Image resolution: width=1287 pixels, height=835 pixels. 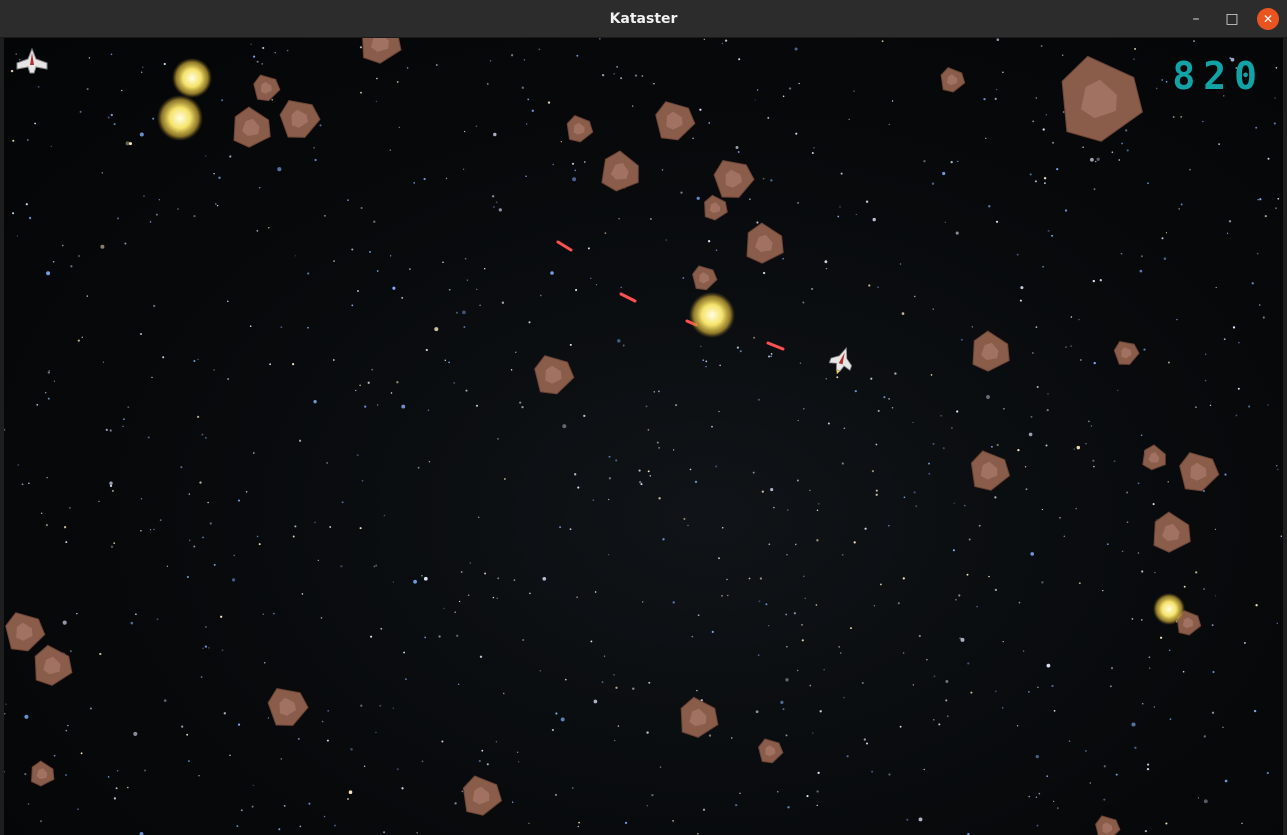 I want to click on window-title: Kataster, so click(x=643, y=18).